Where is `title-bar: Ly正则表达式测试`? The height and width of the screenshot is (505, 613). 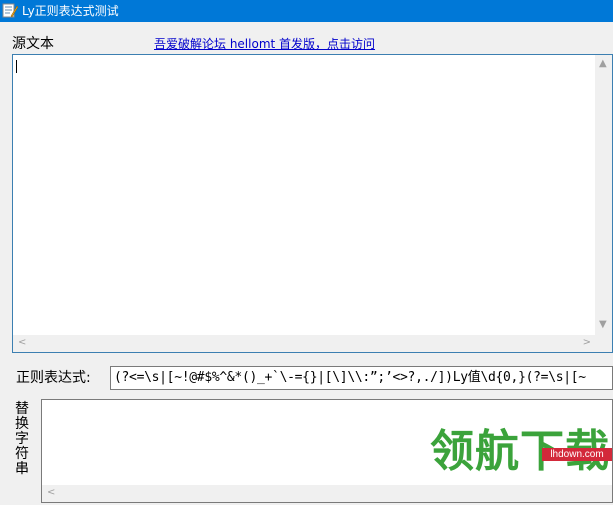 title-bar: Ly正则表达式测试 is located at coordinates (306, 11).